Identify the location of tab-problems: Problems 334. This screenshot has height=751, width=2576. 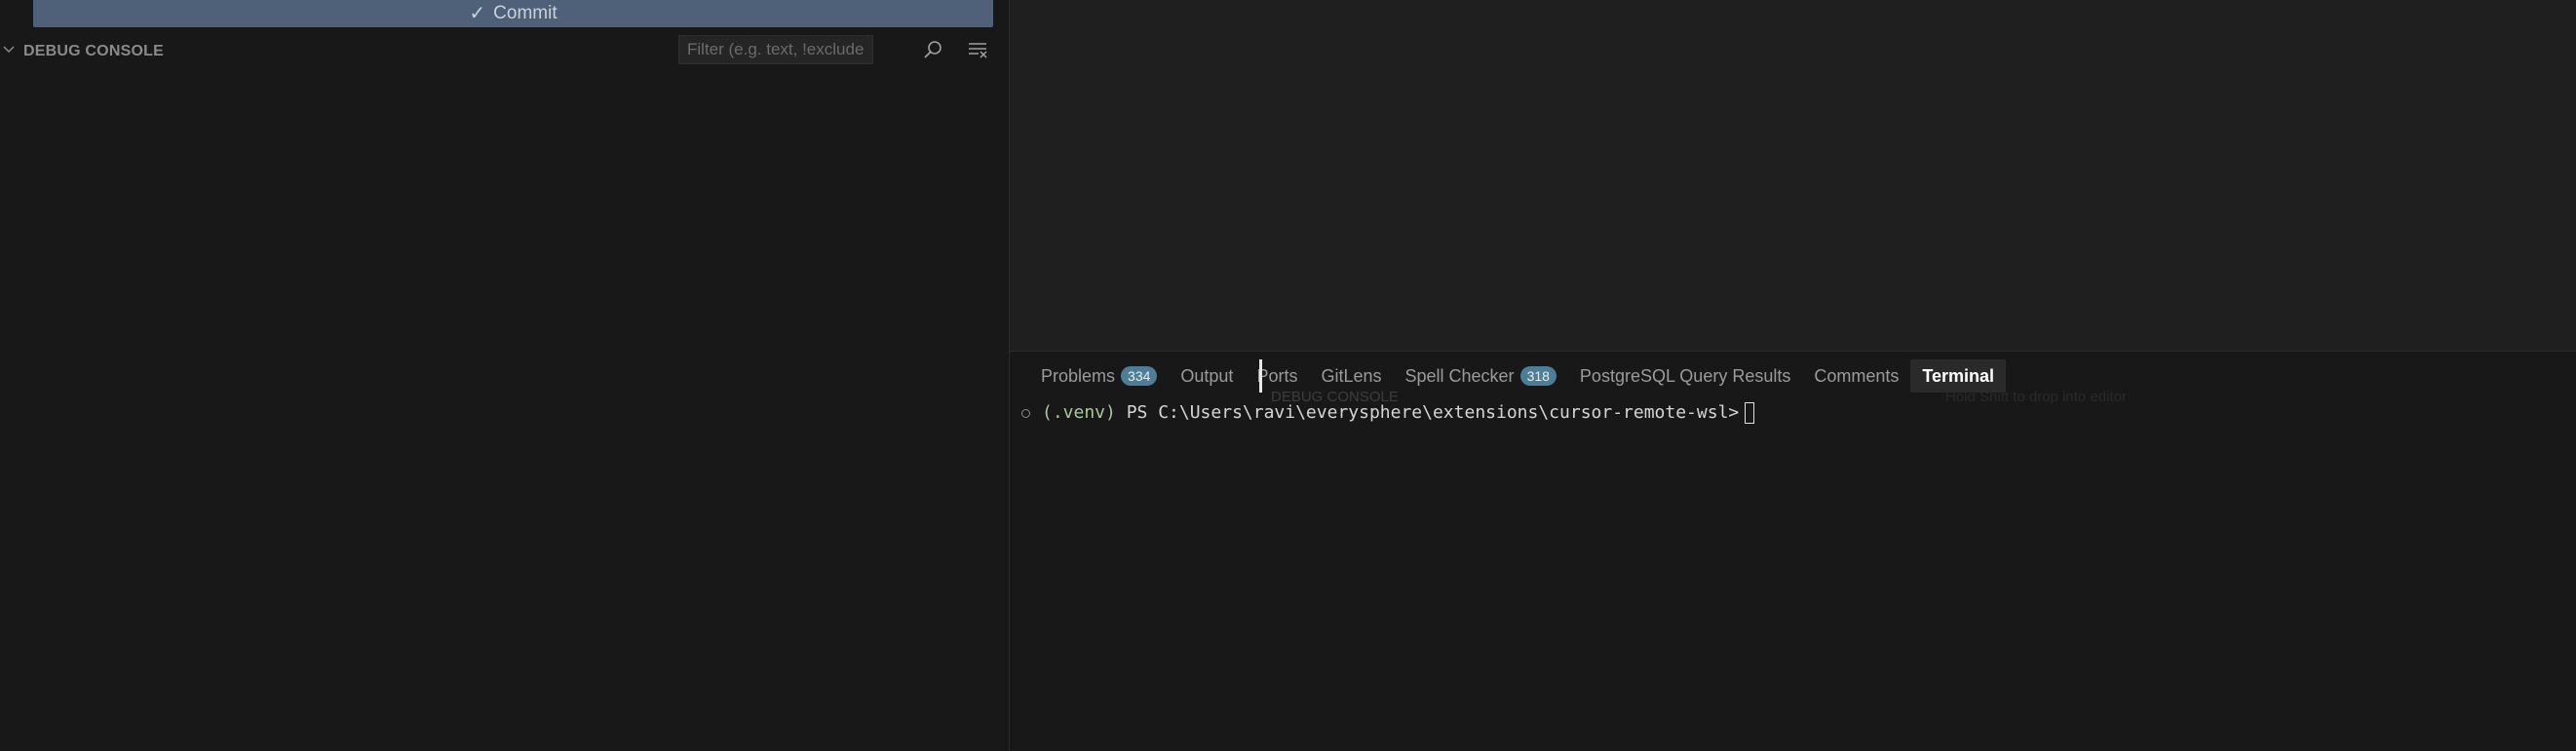
(1099, 376).